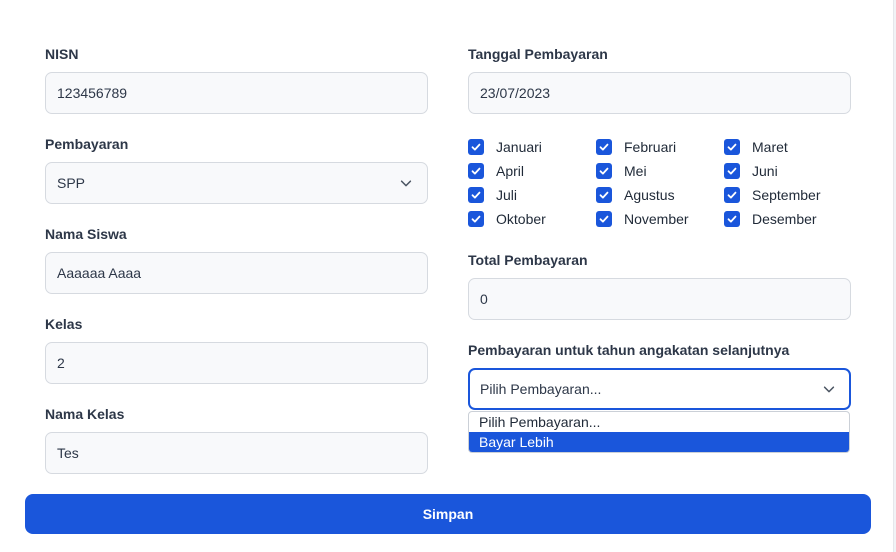  Describe the element at coordinates (236, 453) in the screenshot. I see `nama-kelas-input: Tes` at that location.